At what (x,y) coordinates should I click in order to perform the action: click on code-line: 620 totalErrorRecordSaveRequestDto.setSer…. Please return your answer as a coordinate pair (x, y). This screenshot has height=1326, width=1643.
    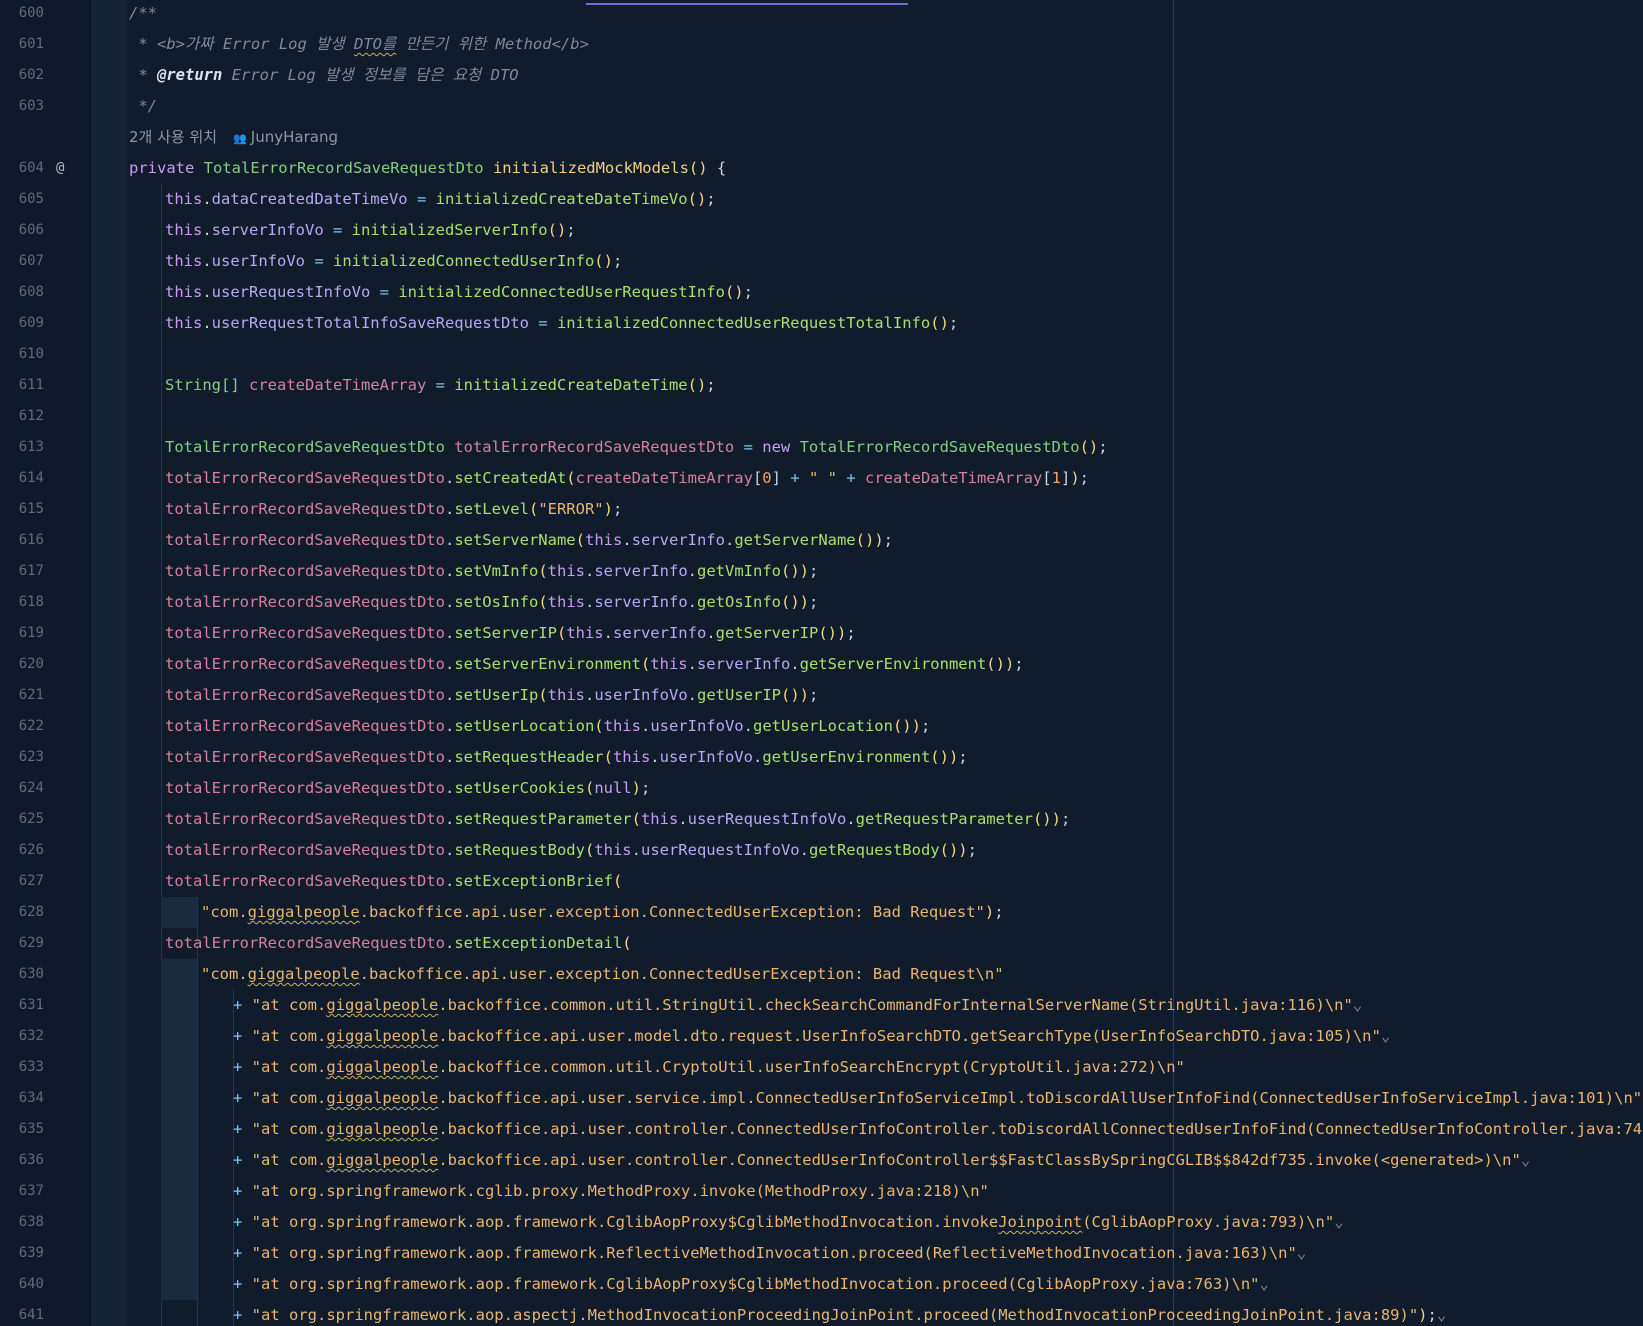
    Looking at the image, I should click on (821, 664).